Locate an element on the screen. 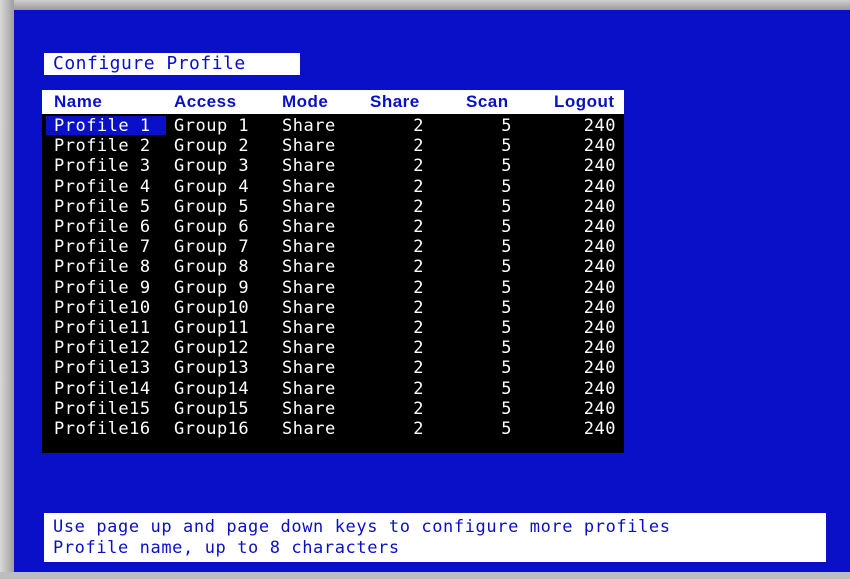  profile-name-cell: Profile14 is located at coordinates (106, 389).